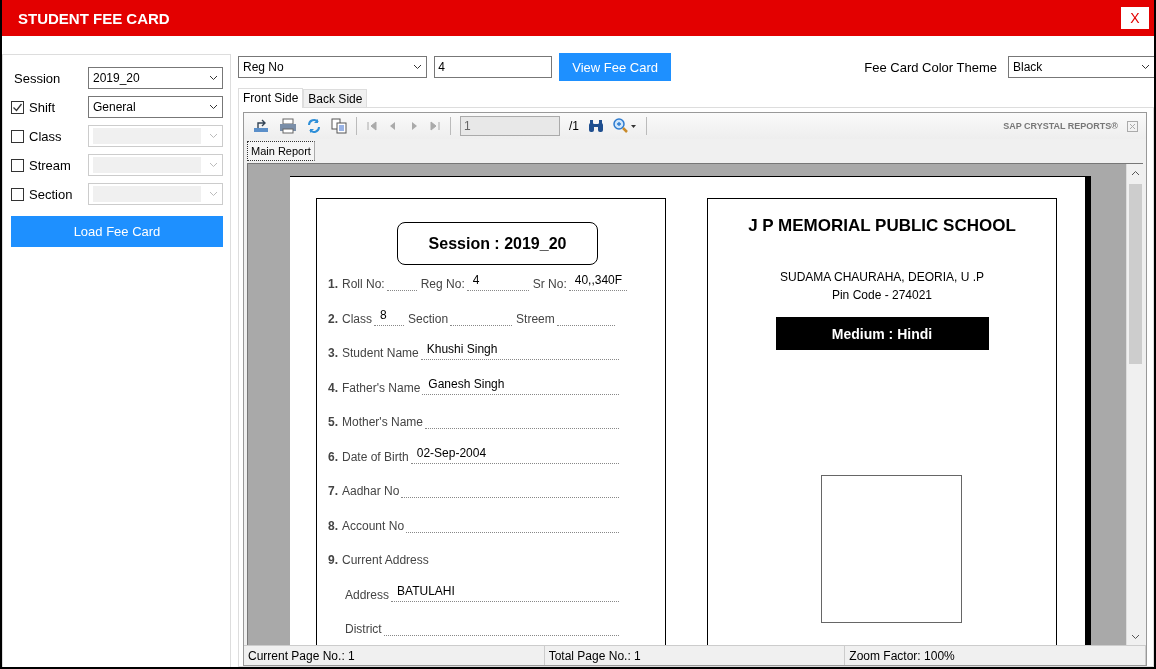 The height and width of the screenshot is (669, 1156). Describe the element at coordinates (333, 525) in the screenshot. I see `item-number: 8.` at that location.